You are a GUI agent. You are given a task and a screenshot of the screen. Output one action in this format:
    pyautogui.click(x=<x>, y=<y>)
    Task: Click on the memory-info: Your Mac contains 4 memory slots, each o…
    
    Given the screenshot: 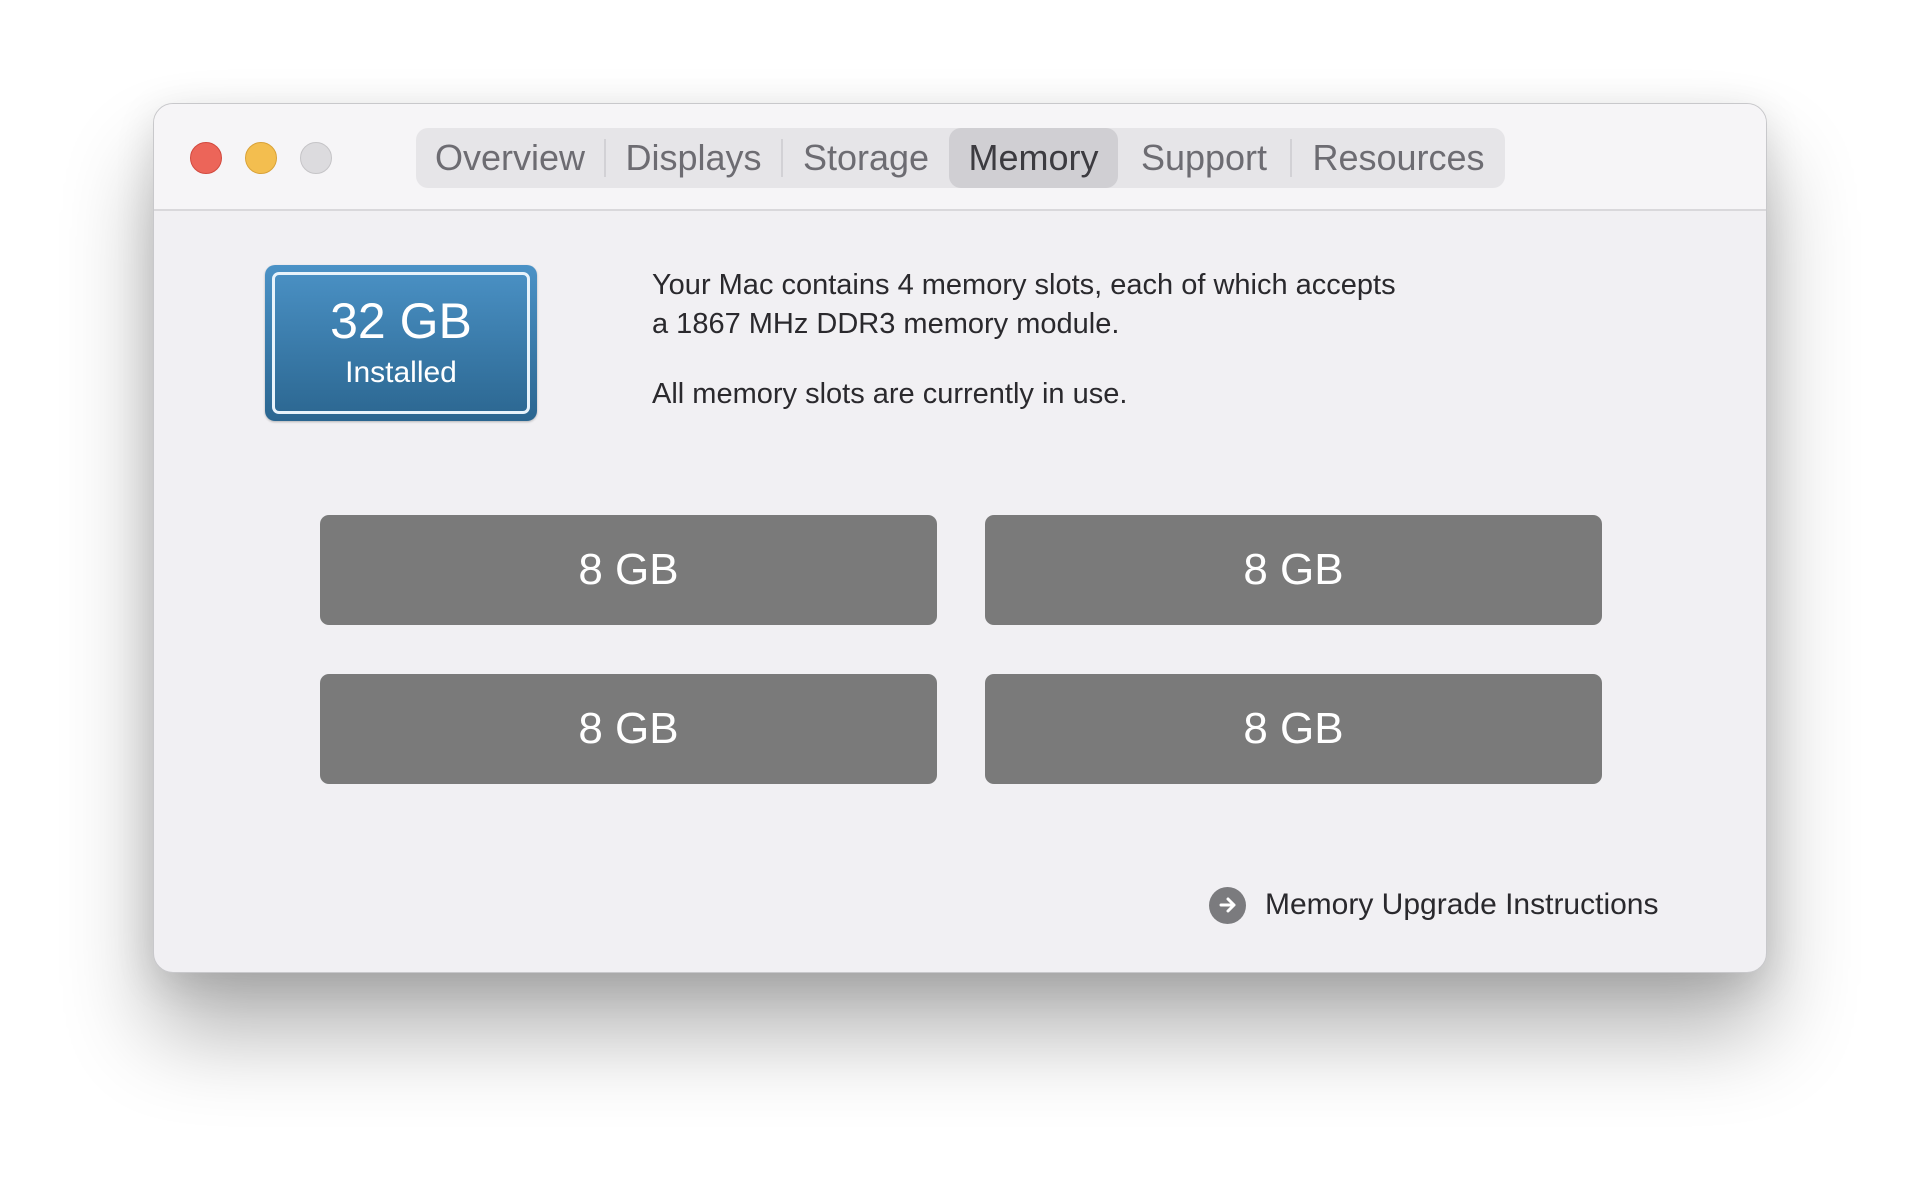 What is the action you would take?
    pyautogui.click(x=1102, y=340)
    